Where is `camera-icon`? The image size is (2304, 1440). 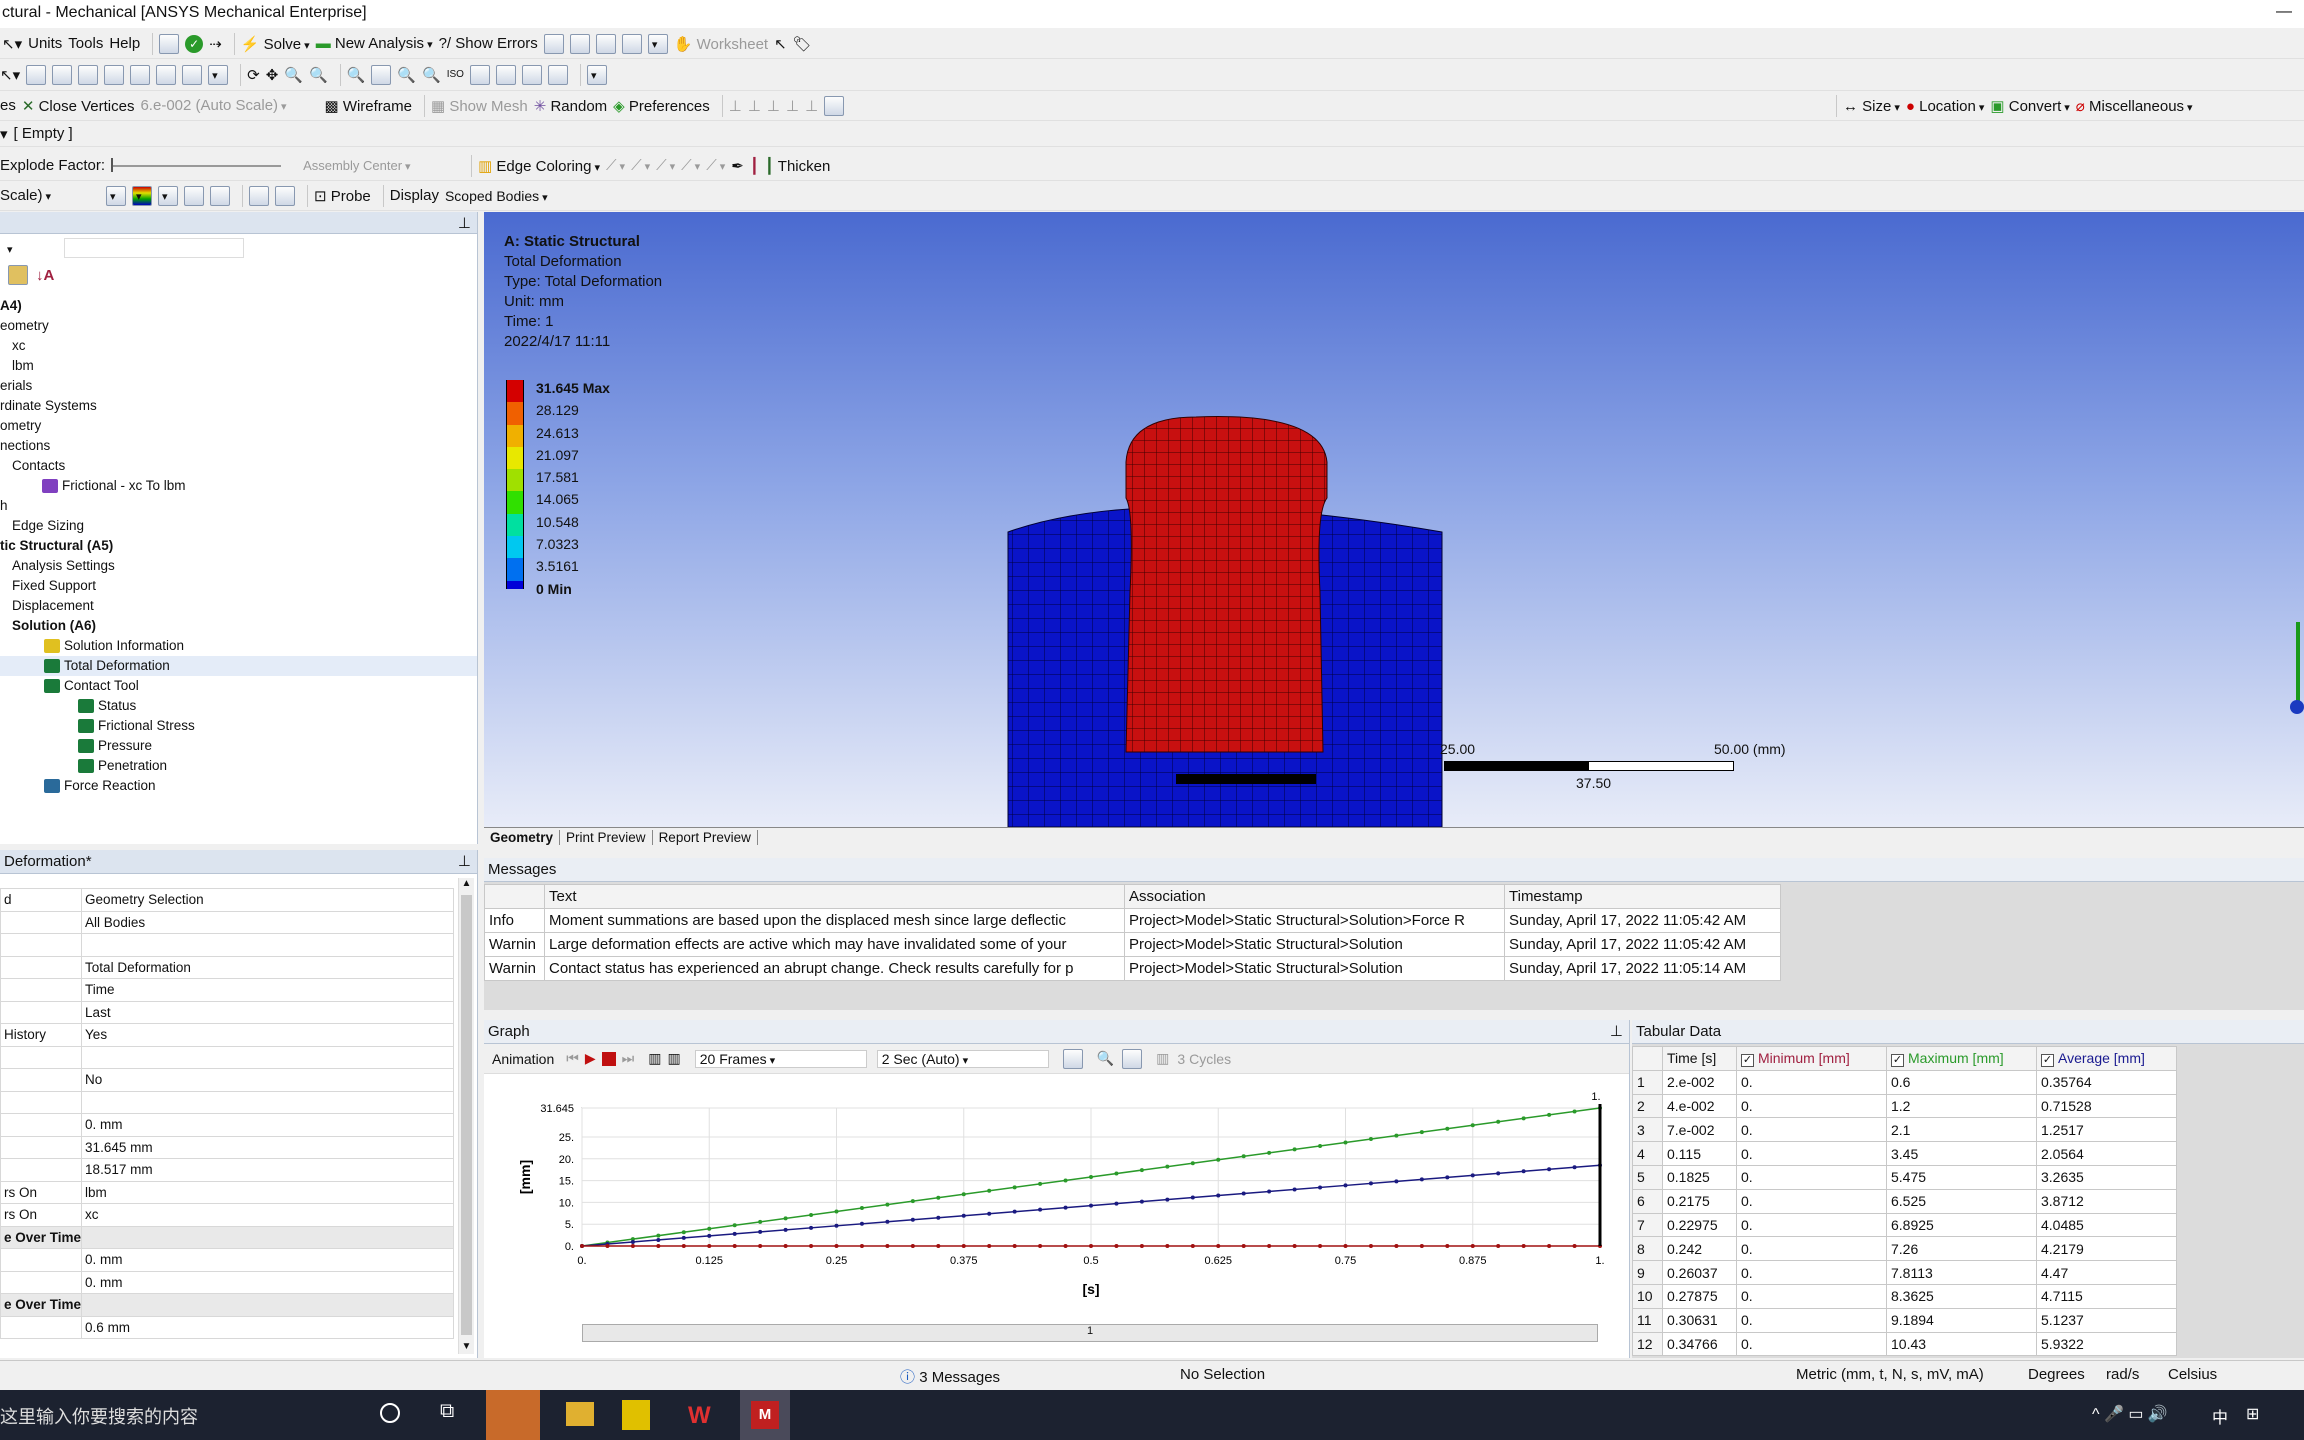 camera-icon is located at coordinates (531, 74).